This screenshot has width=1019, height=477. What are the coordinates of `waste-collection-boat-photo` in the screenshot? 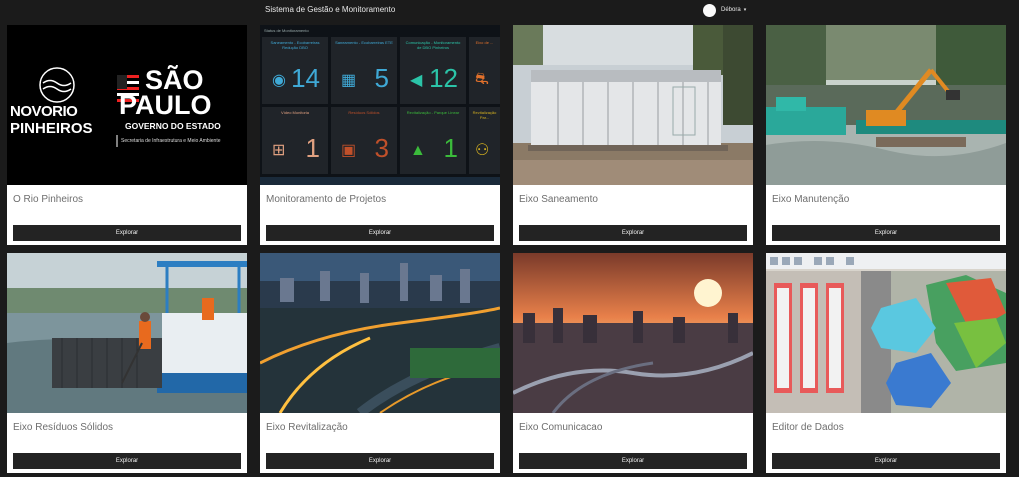 It's located at (127, 333).